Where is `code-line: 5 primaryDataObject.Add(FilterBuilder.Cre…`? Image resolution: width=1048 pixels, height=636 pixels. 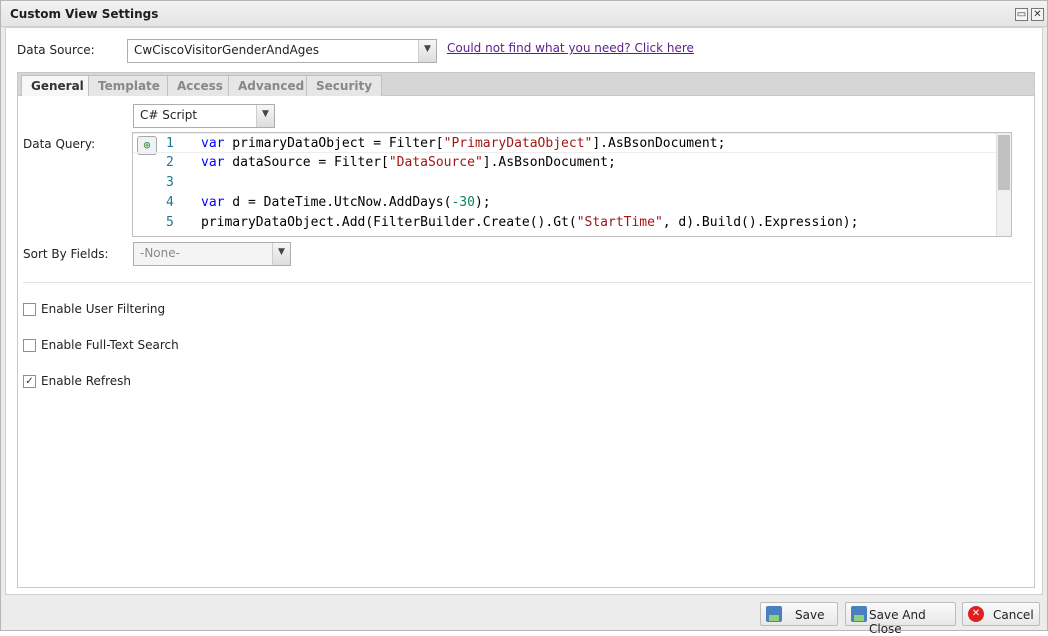 code-line: 5 primaryDataObject.Add(FilterBuilder.Cre… is located at coordinates (564, 223).